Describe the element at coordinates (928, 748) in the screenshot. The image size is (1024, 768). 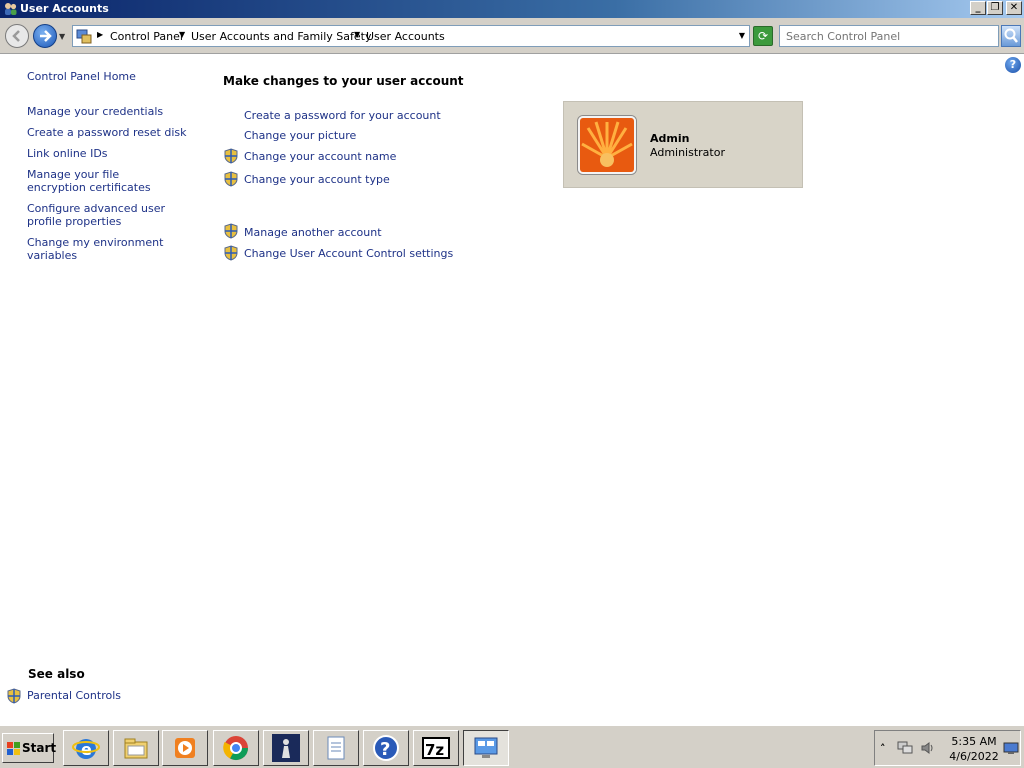
I see `volume-icon` at that location.